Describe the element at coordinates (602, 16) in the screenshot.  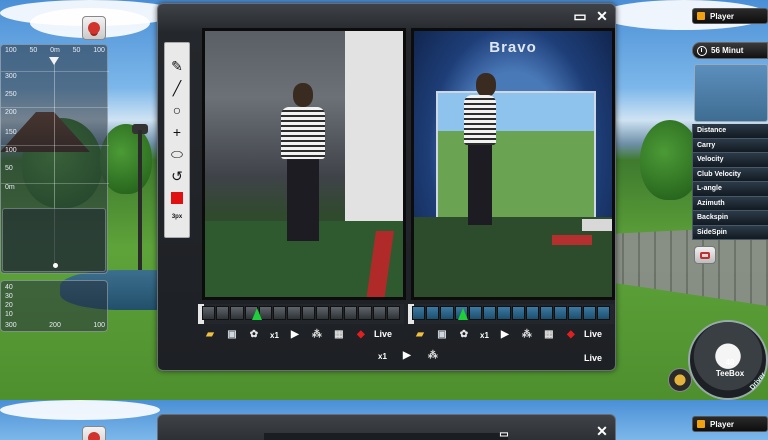
I see `close-window-button: ✕` at that location.